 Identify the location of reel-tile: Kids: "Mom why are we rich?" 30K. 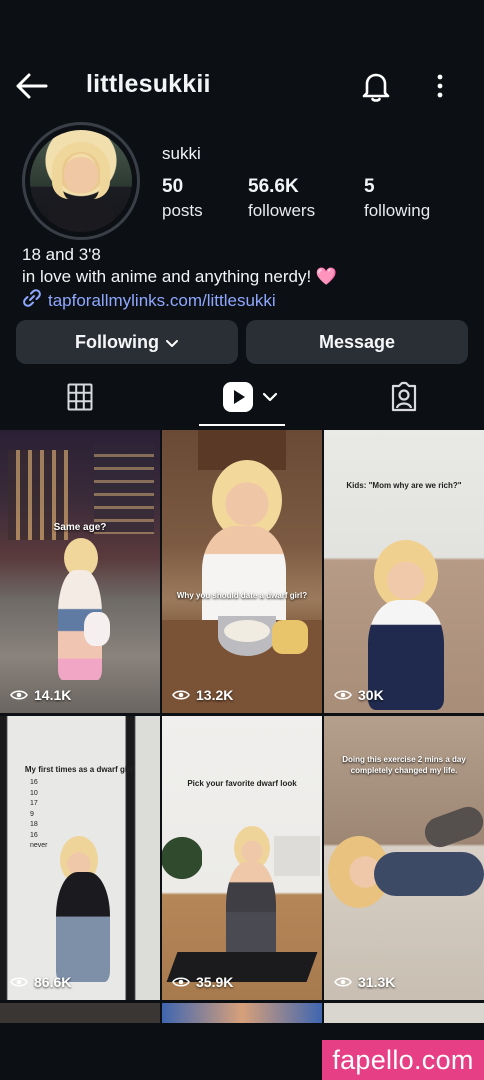
(404, 571).